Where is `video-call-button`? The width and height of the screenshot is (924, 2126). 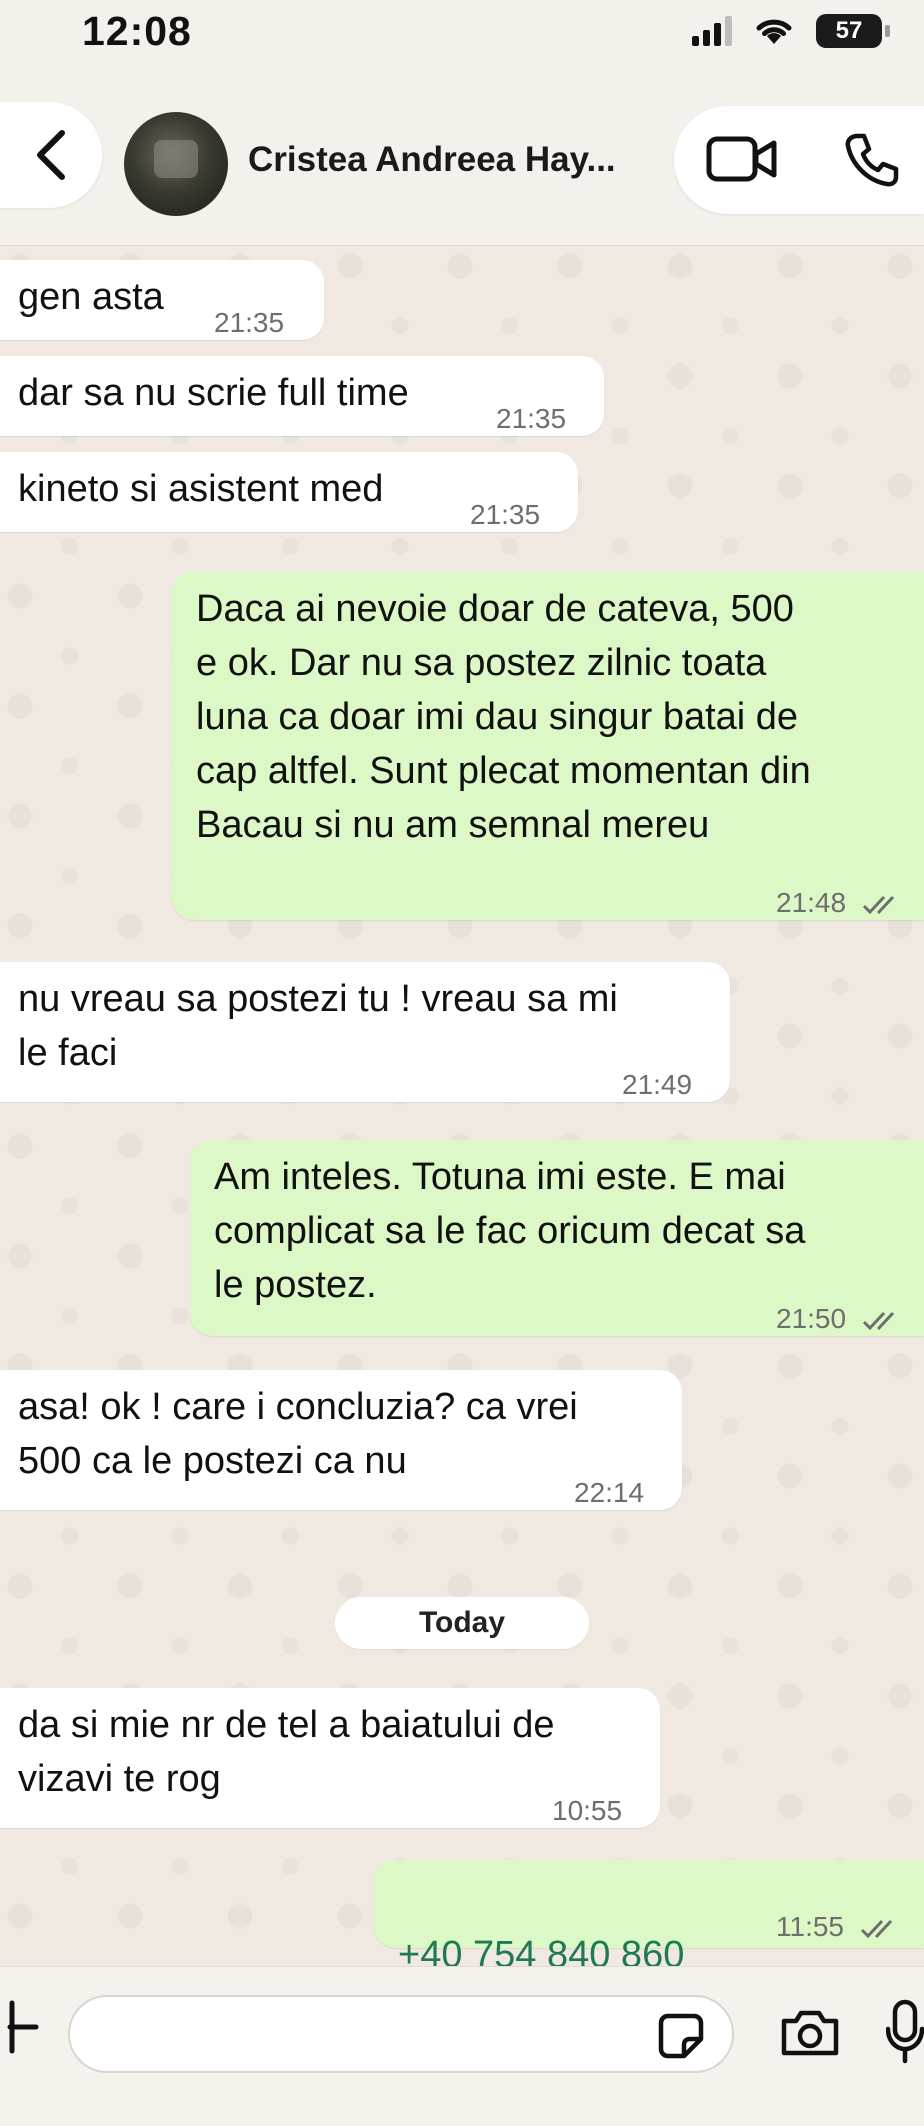
video-call-button is located at coordinates (742, 161).